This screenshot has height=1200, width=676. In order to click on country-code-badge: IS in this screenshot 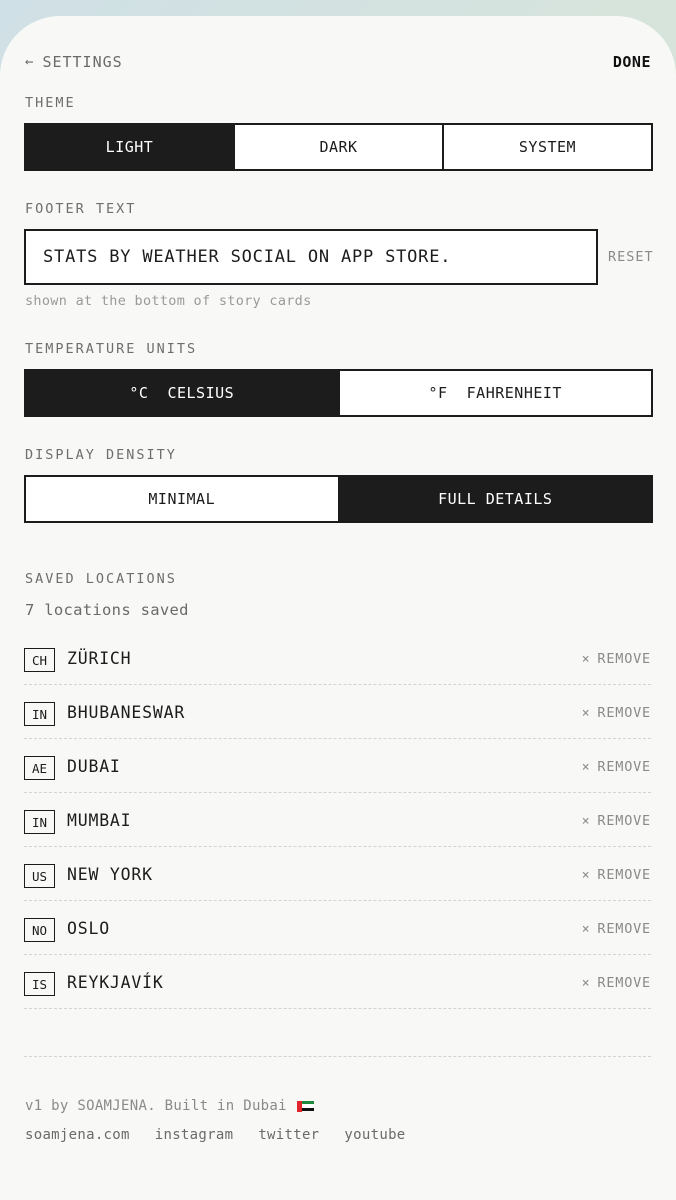, I will do `click(39, 984)`.